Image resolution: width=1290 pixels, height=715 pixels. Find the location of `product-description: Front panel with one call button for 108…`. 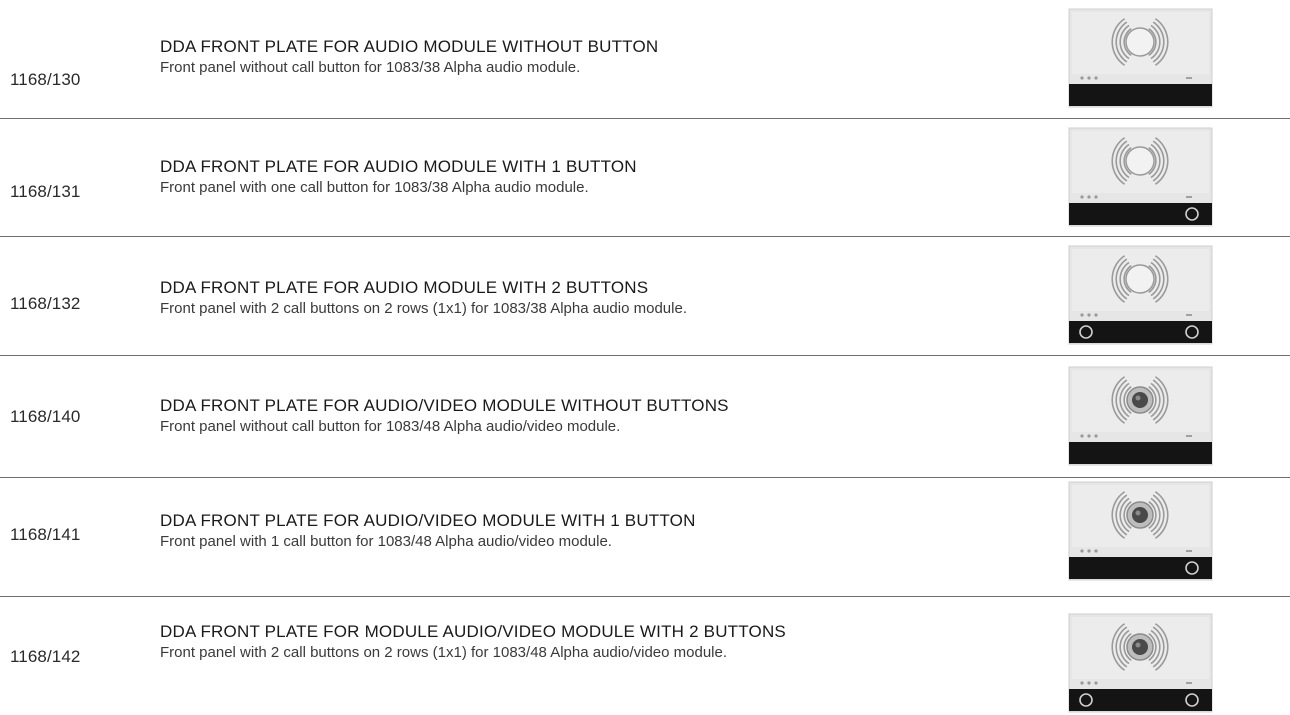

product-description: Front panel with one call button for 108… is located at coordinates (374, 187).